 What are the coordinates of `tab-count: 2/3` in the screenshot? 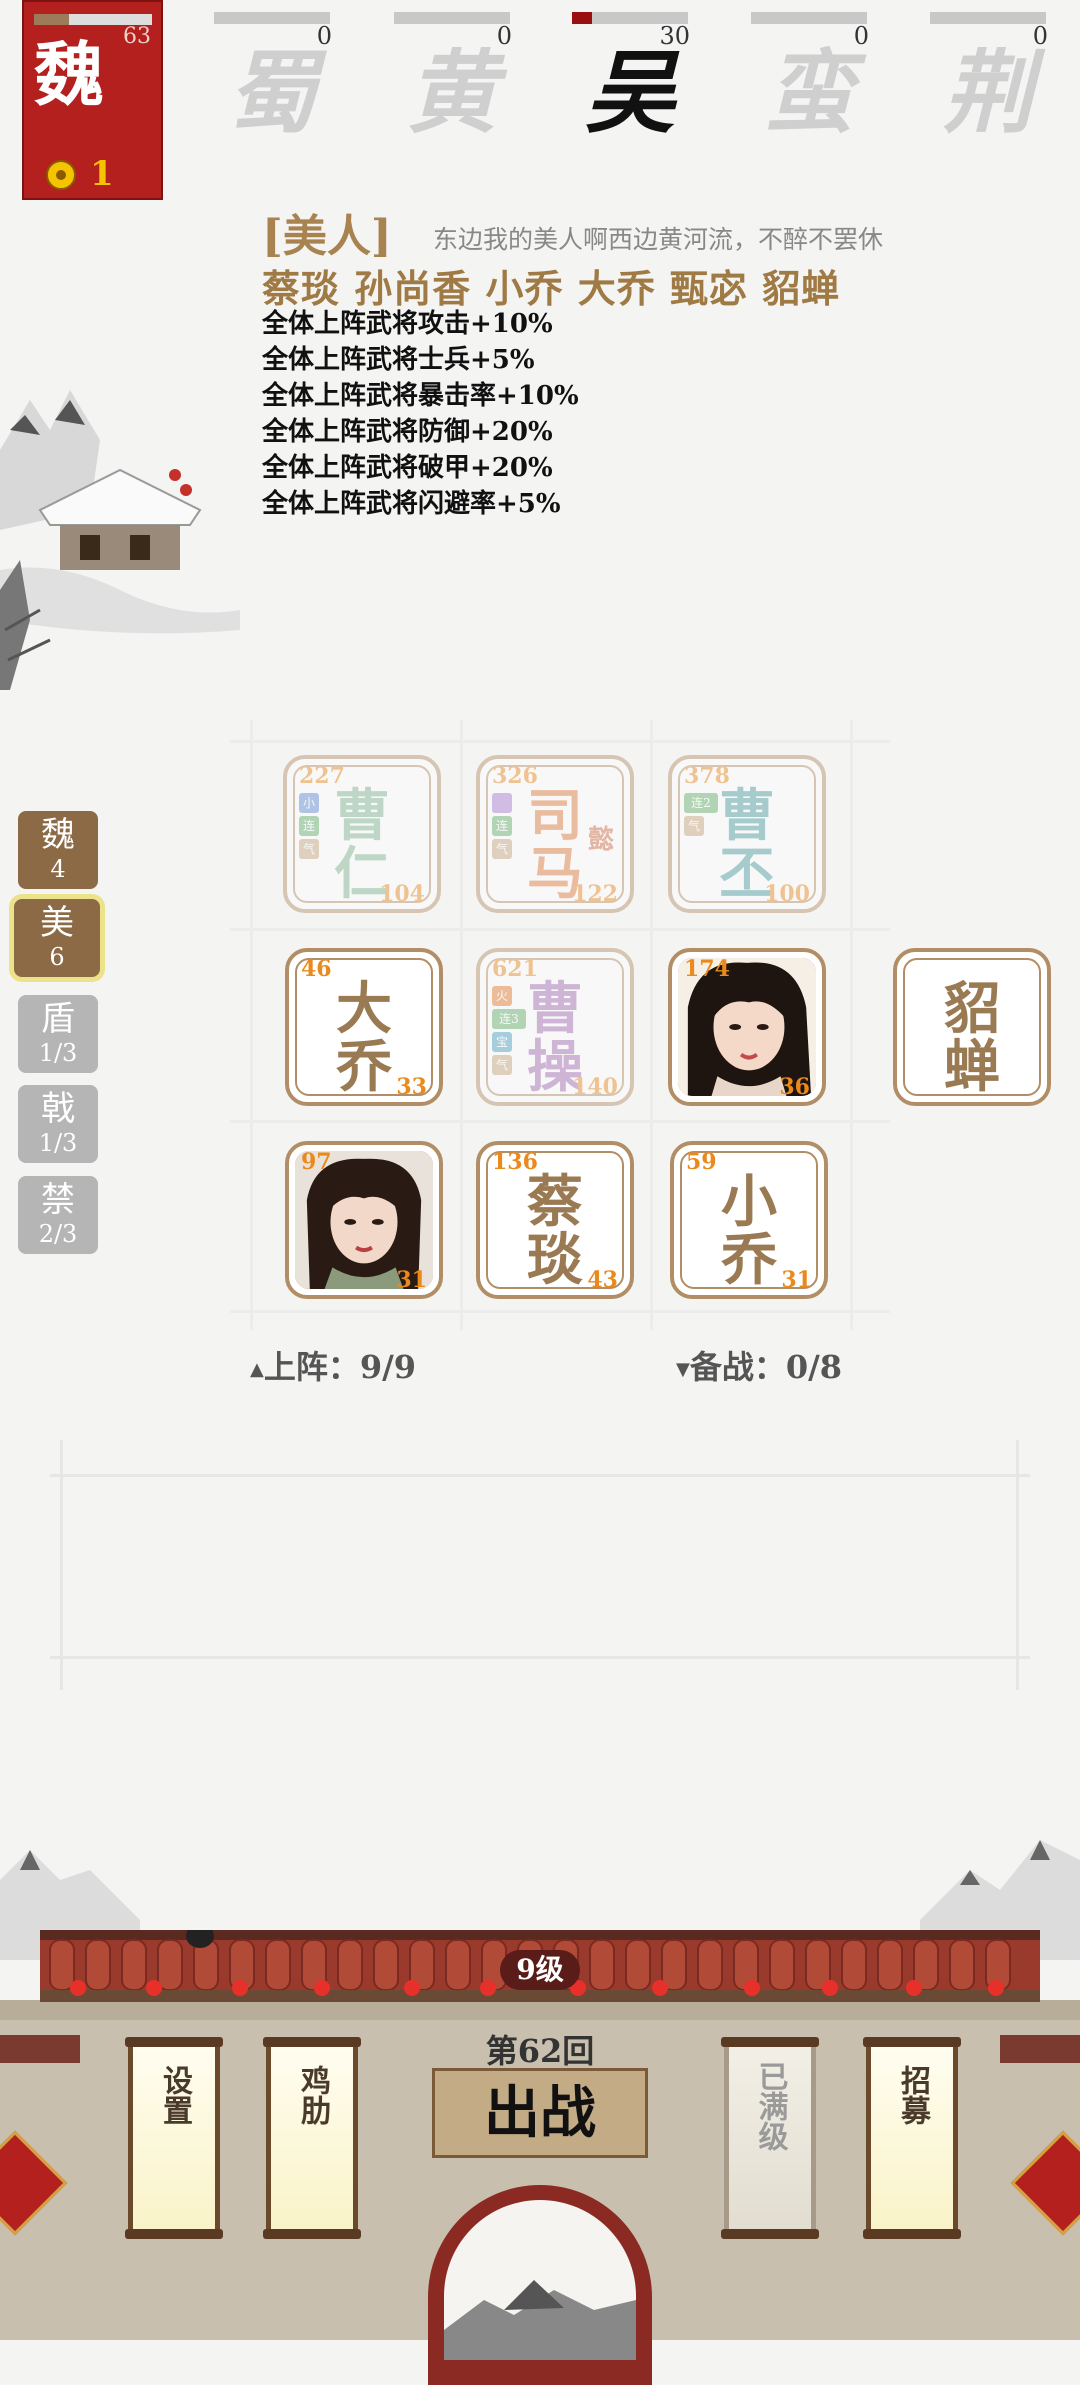 It's located at (58, 1234).